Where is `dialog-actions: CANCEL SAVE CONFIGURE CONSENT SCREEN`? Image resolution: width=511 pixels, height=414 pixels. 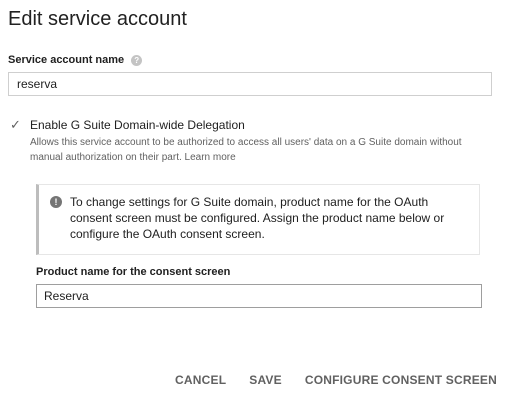
dialog-actions: CANCEL SAVE CONFIGURE CONSENT SCREEN is located at coordinates (336, 380).